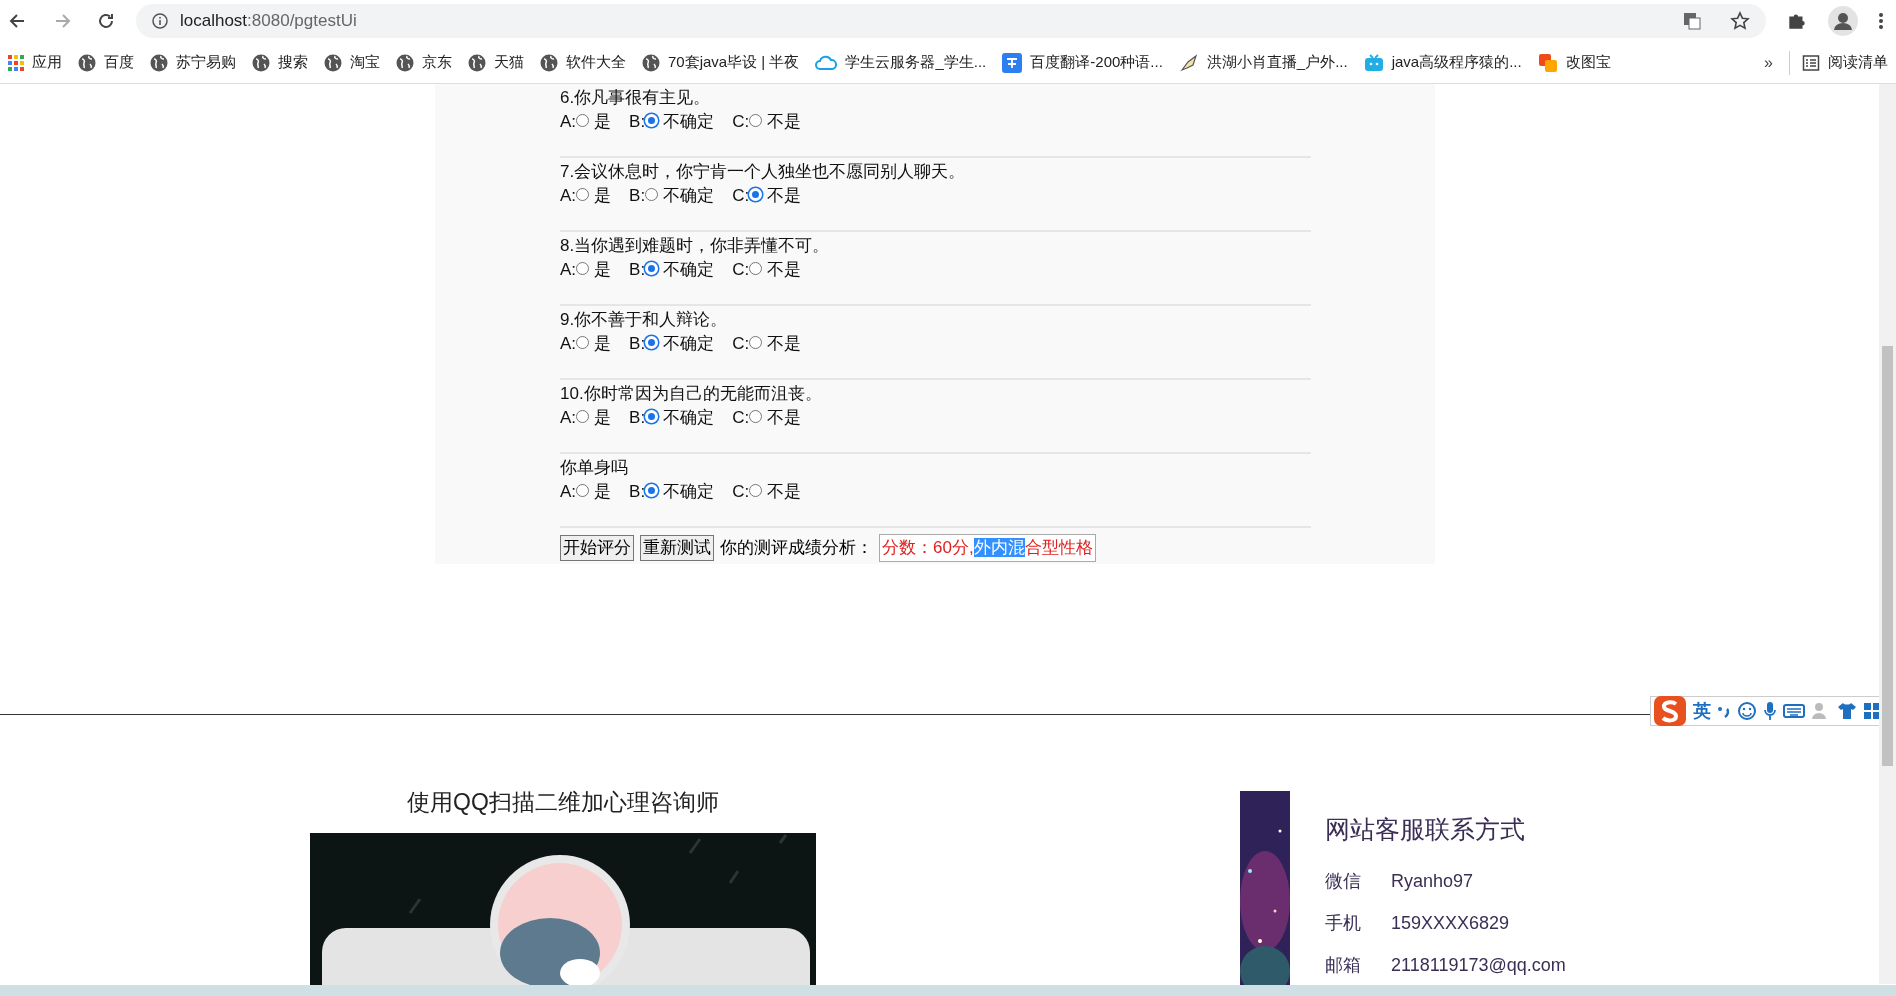  What do you see at coordinates (1547, 62) in the screenshot?
I see `squares-icon` at bounding box center [1547, 62].